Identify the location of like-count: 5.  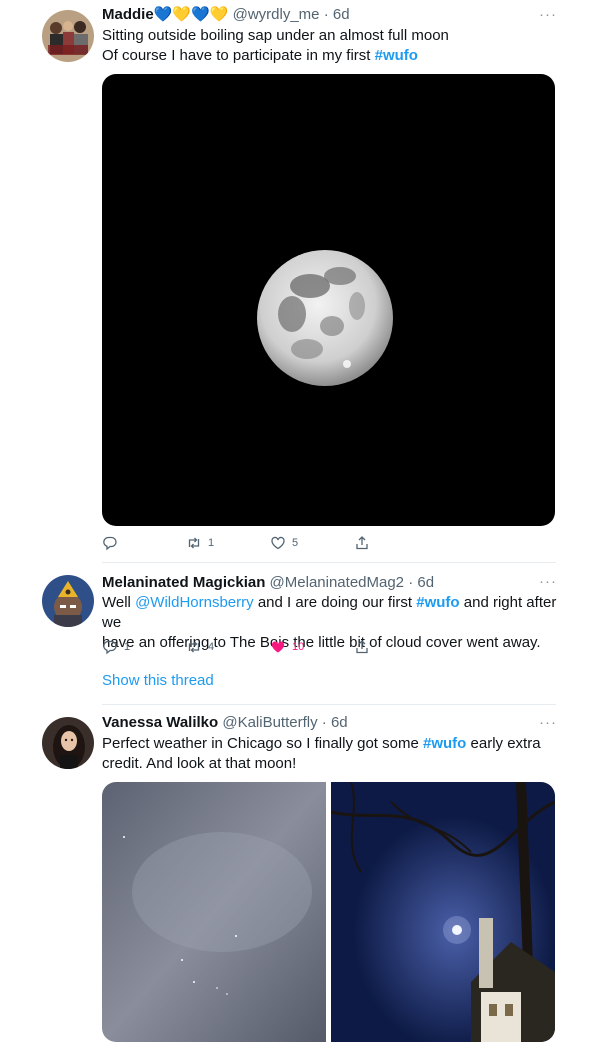
(295, 543).